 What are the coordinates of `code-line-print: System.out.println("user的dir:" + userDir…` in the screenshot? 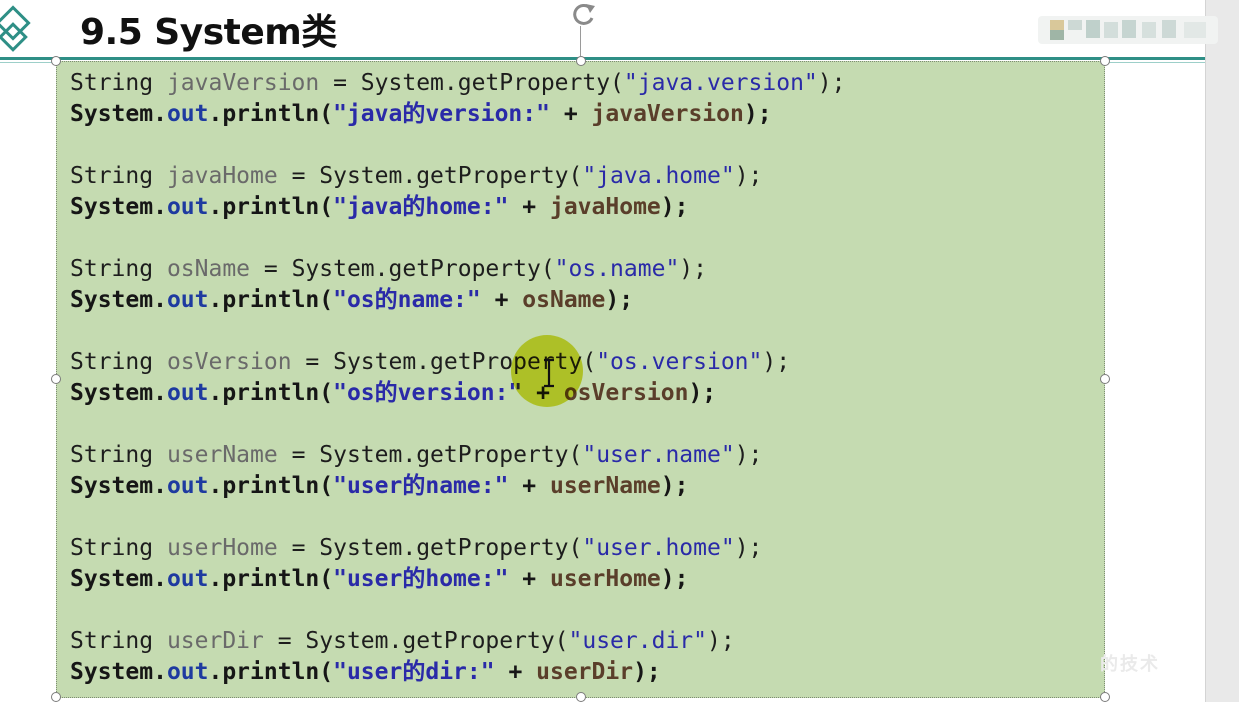 It's located at (457, 672).